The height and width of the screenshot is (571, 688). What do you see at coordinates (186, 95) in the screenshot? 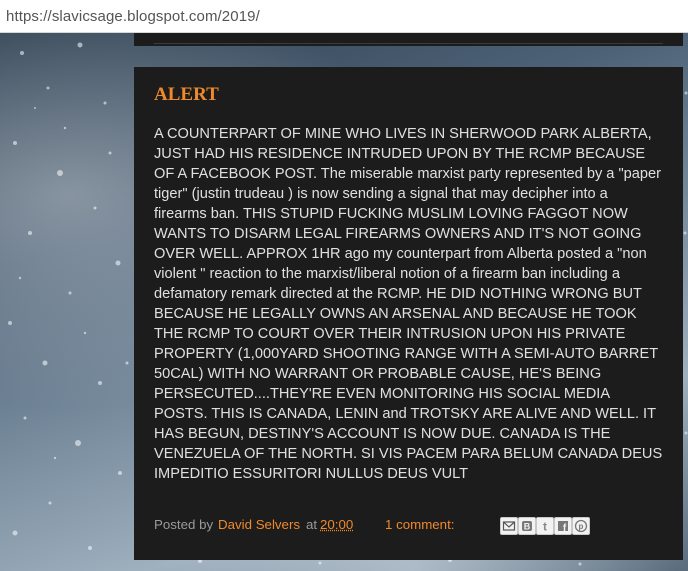
I see `post-title: ALERT` at bounding box center [186, 95].